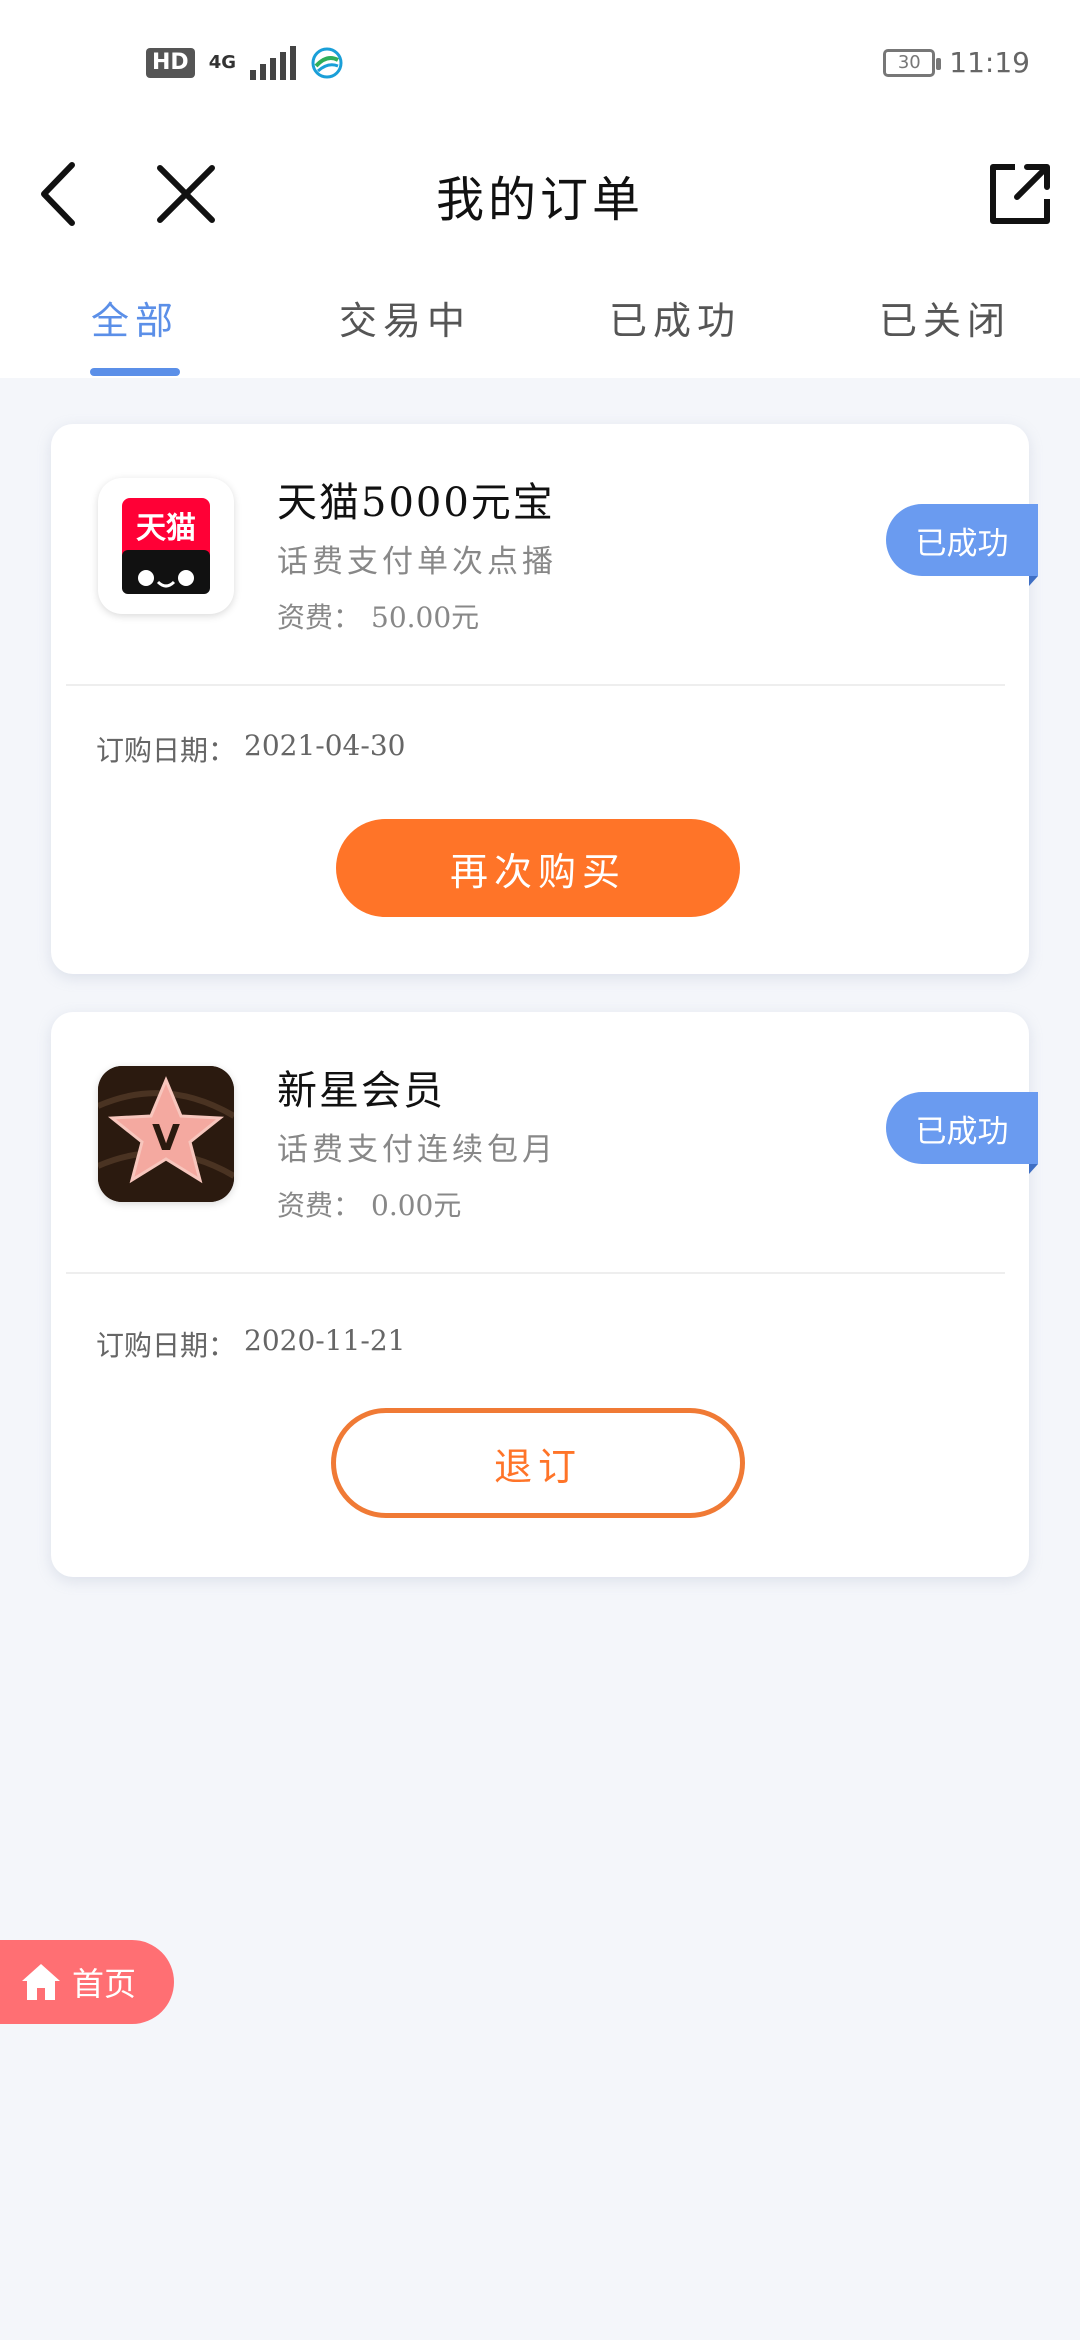 The image size is (1080, 2340). What do you see at coordinates (325, 745) in the screenshot?
I see `date-value: 2021-04-30` at bounding box center [325, 745].